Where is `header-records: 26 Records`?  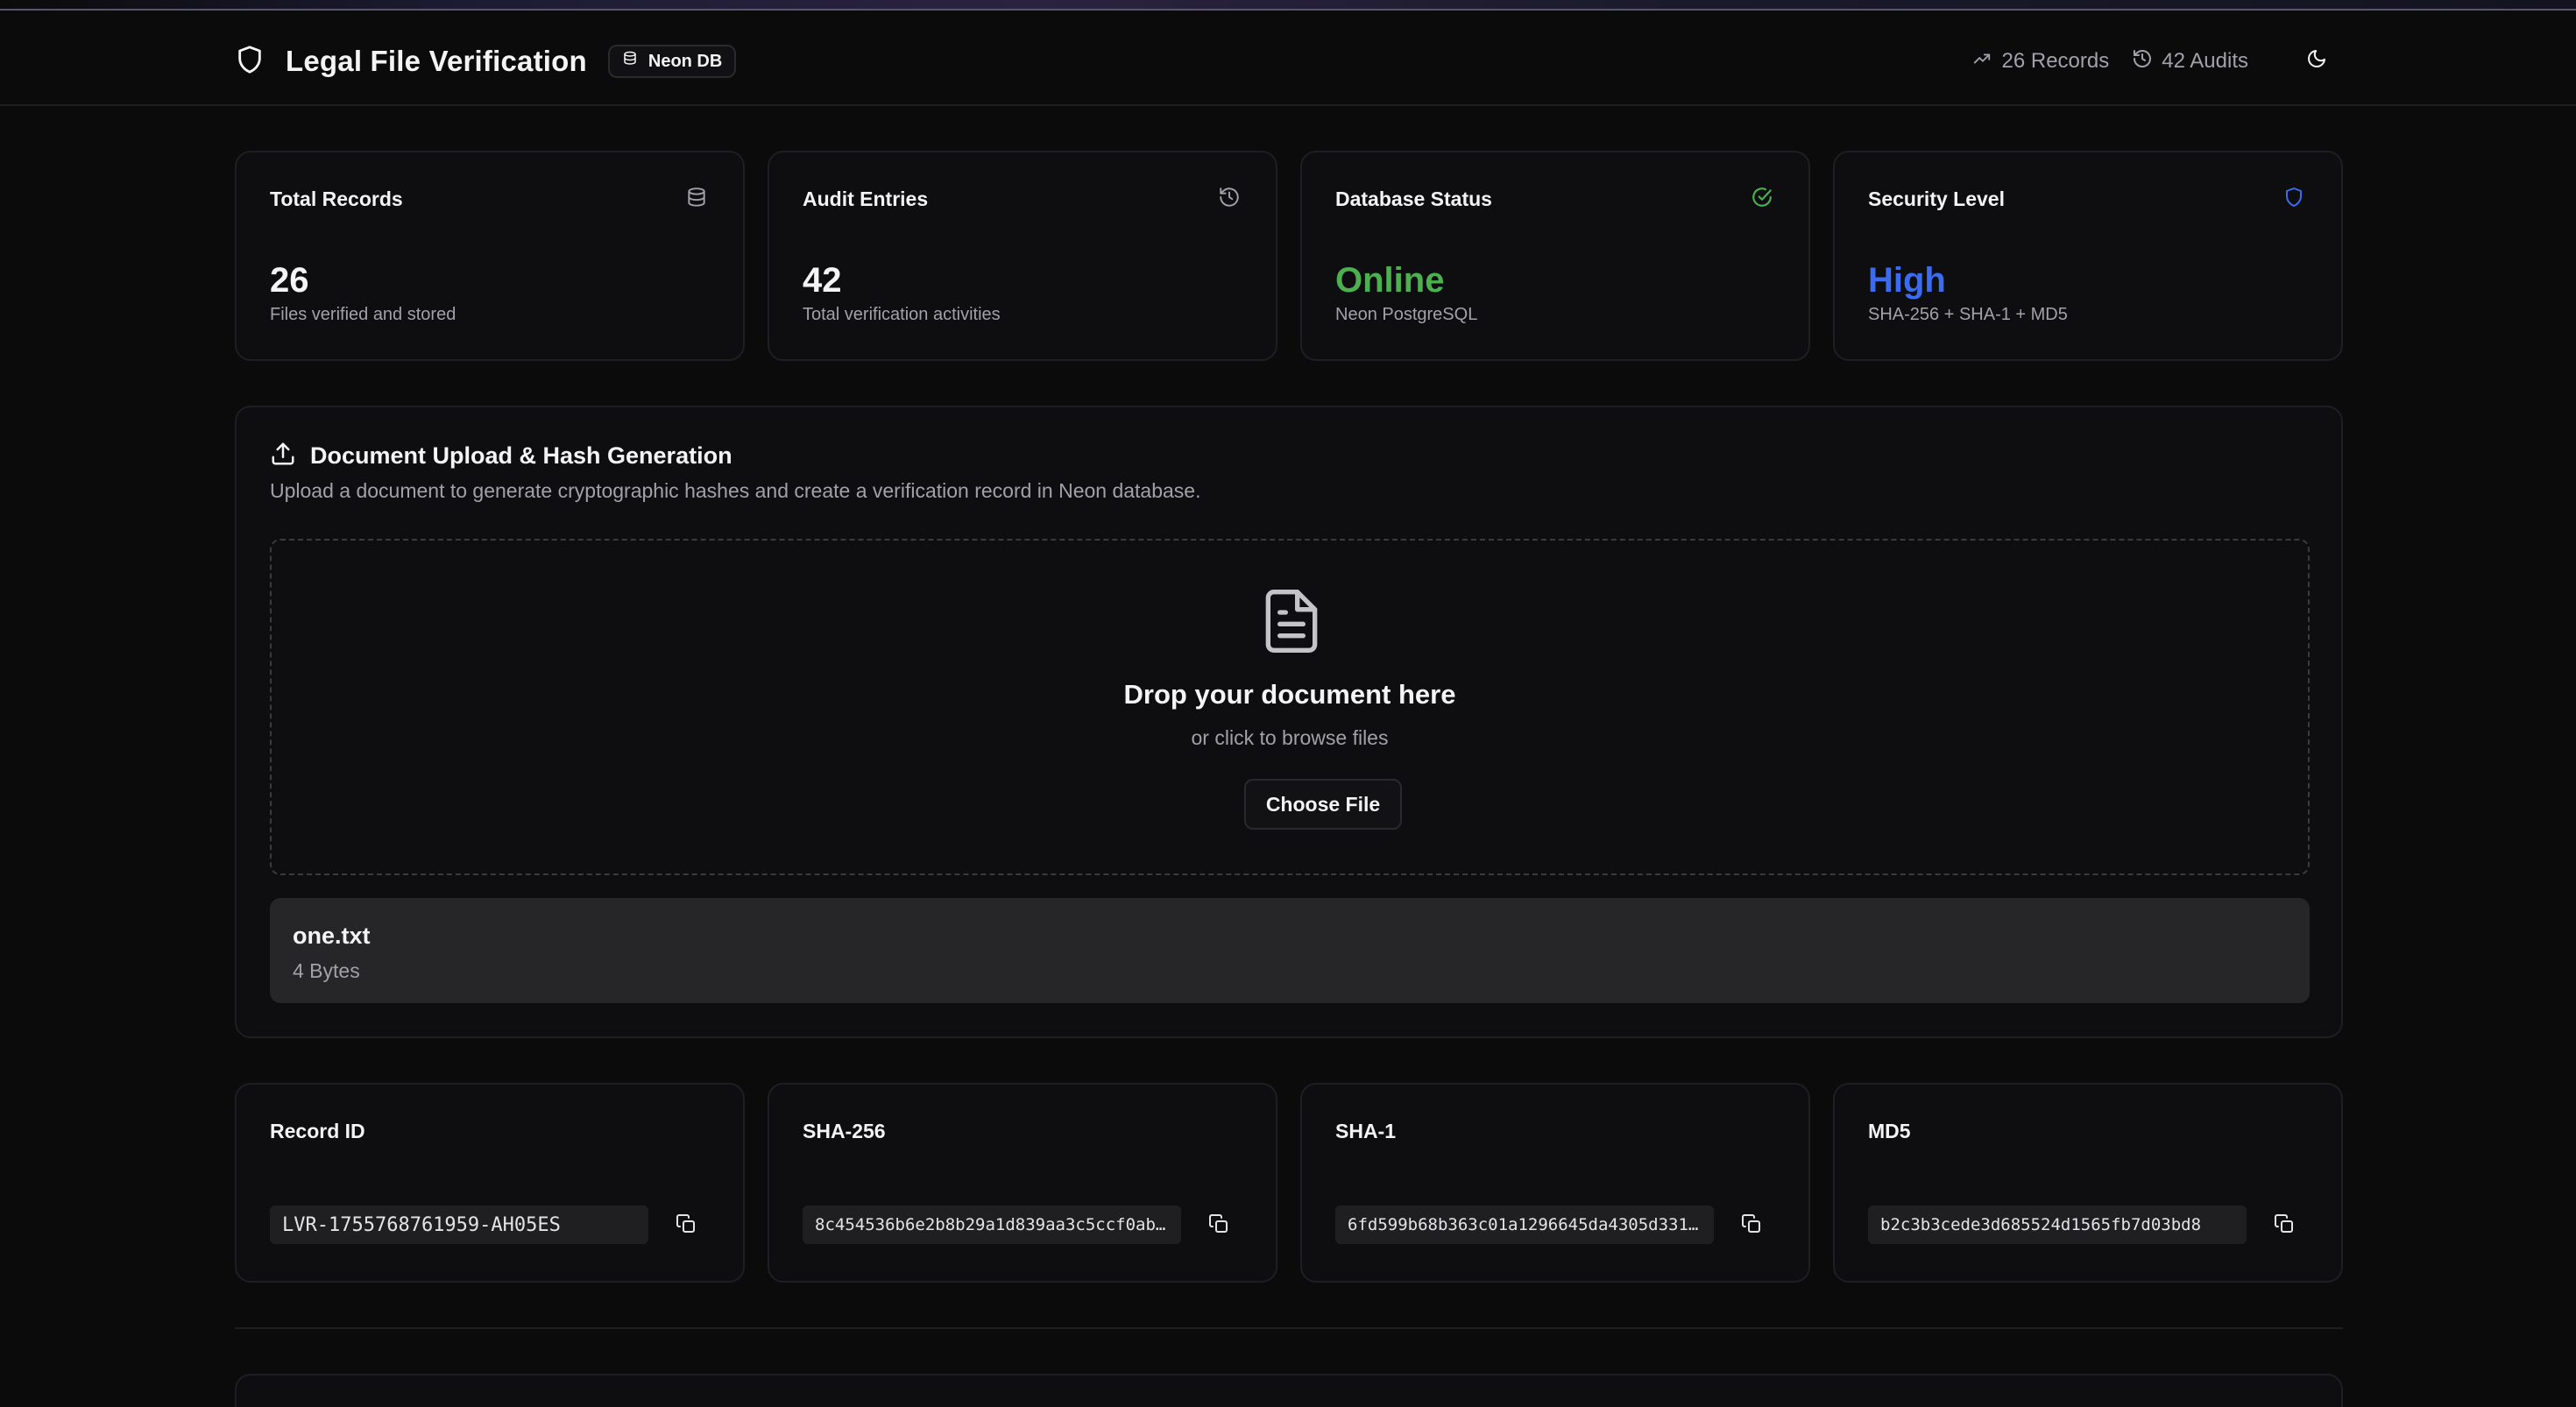 header-records: 26 Records is located at coordinates (2040, 61).